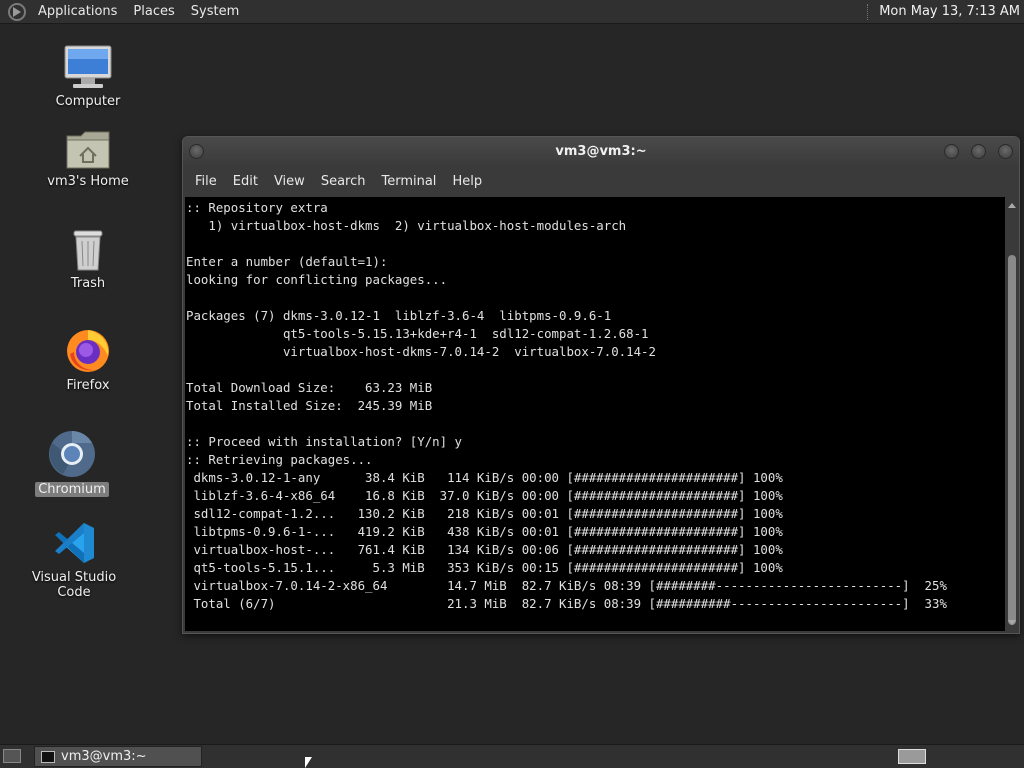 This screenshot has width=1024, height=768. I want to click on terminal-line: Total Installed Size: 245.39 MiB, so click(309, 405).